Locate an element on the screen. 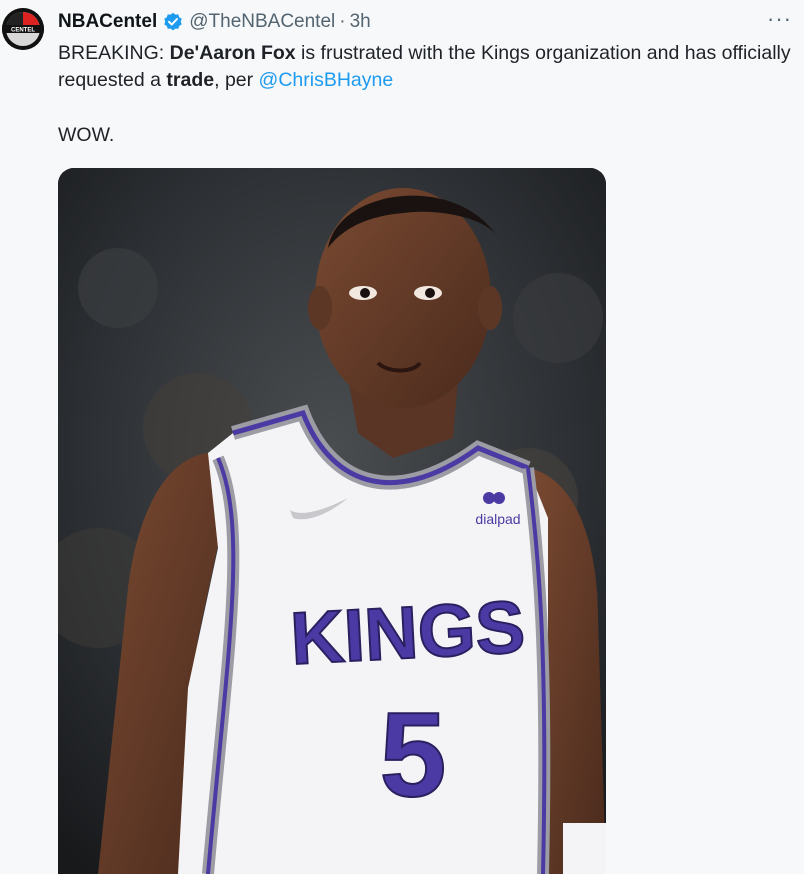  display-name: NBACentel is located at coordinates (107, 22).